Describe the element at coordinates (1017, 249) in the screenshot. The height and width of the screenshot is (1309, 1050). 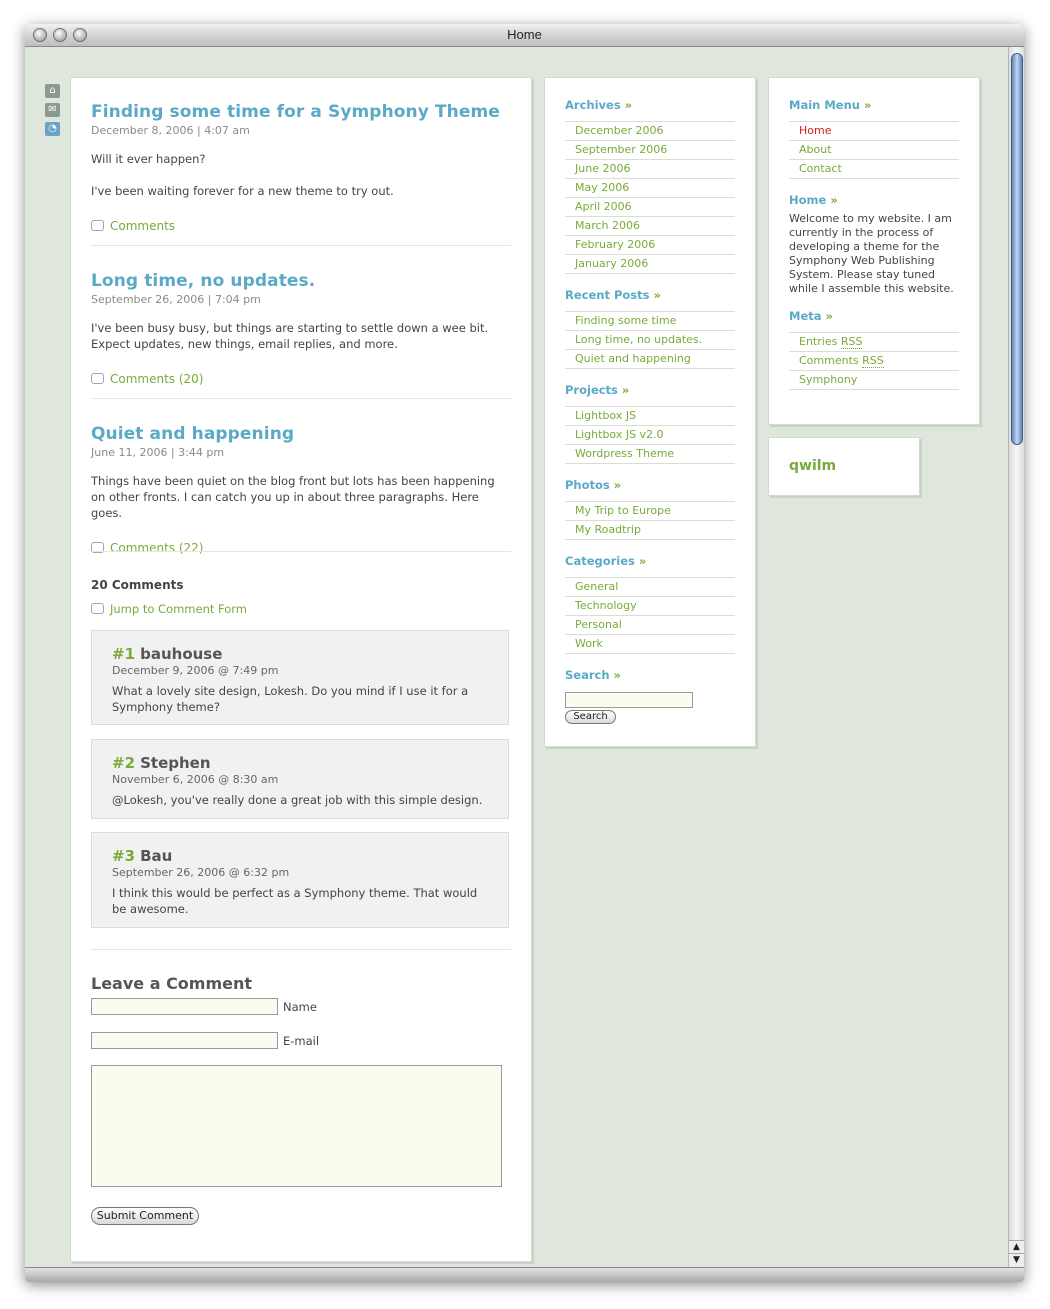
I see `scrollbar-thumb` at that location.